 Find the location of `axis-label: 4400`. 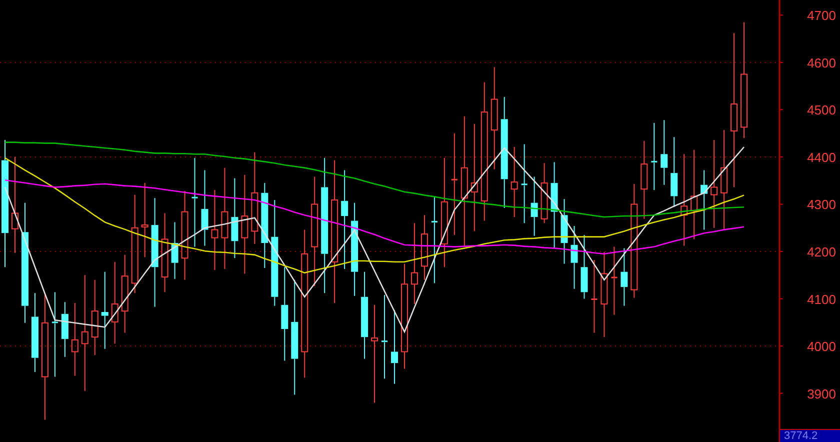

axis-label: 4400 is located at coordinates (821, 157).